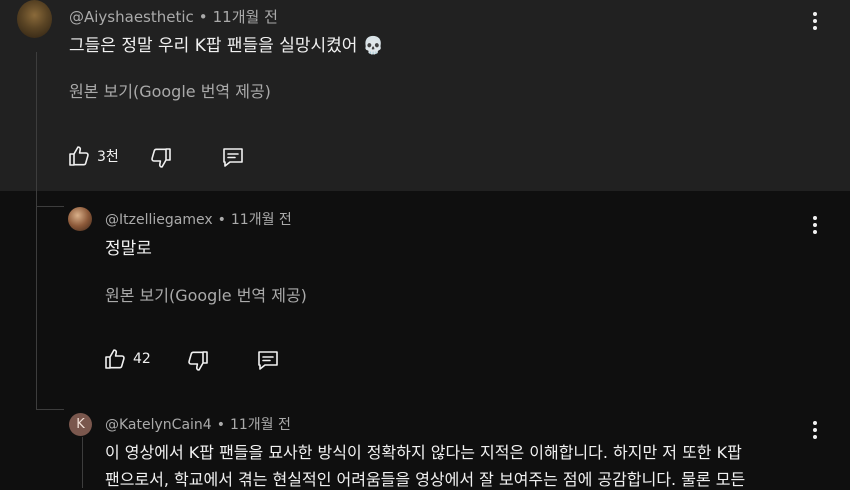 This screenshot has height=490, width=850. I want to click on comment-text-content: 그들은 정말 우리 K팝 팬들을 실망시켰어, so click(213, 46).